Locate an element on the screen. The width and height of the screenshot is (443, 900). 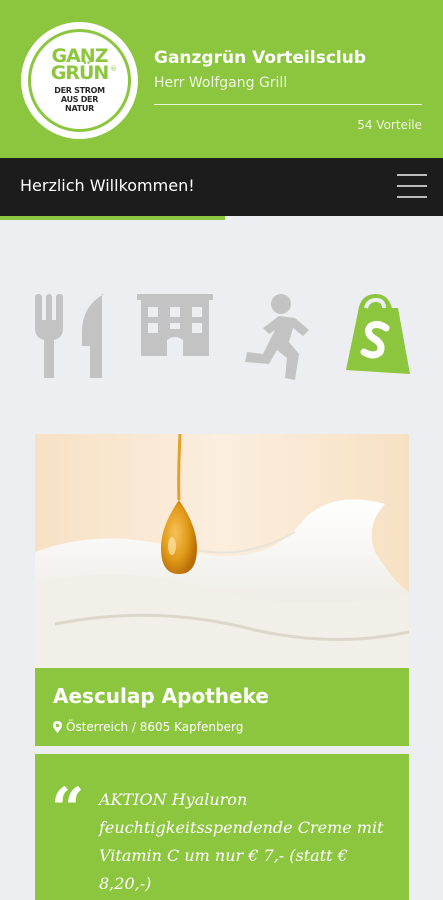
category-gastronomy is located at coordinates (72, 336).